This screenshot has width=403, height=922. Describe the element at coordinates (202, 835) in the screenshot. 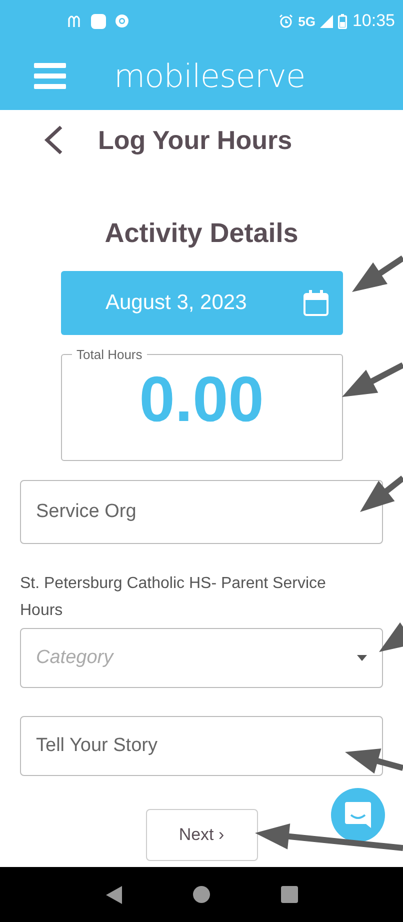

I see `next-button: Next ›` at that location.